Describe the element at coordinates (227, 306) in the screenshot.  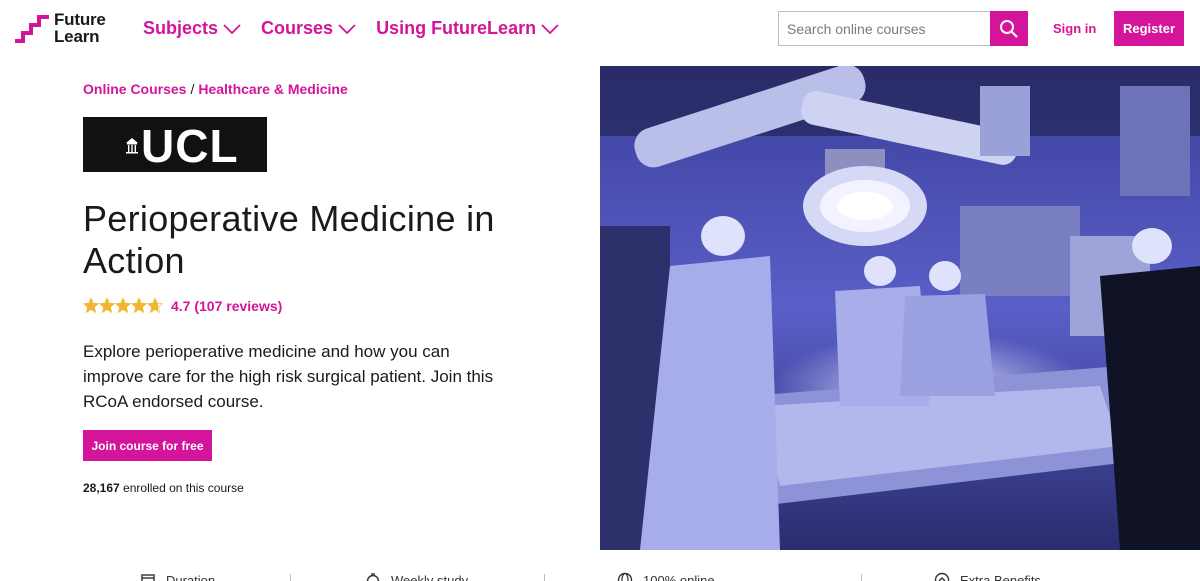
I see `rating-text: 4.7 (107 reviews)` at that location.